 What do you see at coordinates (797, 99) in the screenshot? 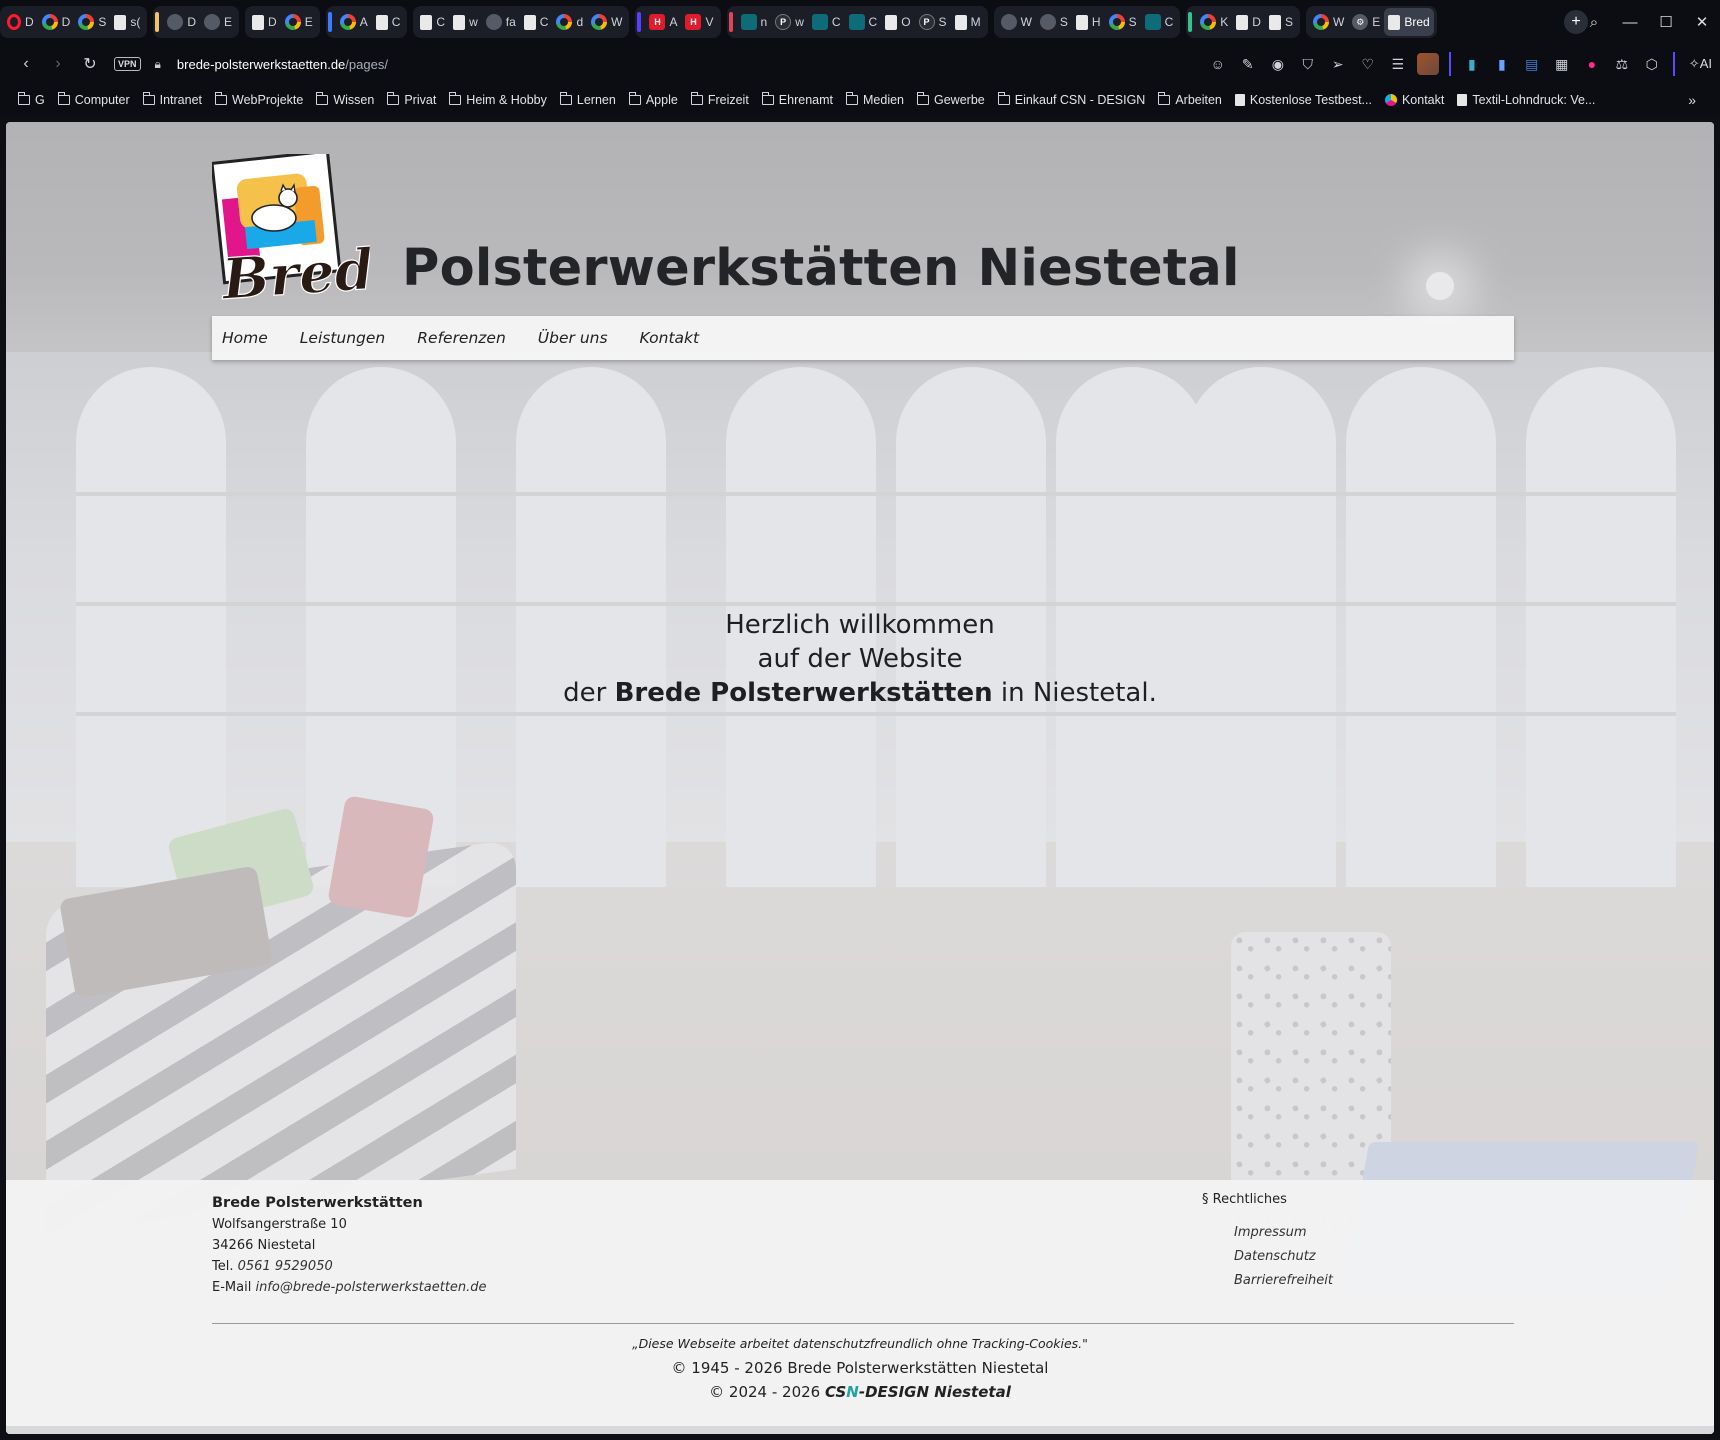
I see `bookmark-folder: Ehrenamt` at bounding box center [797, 99].